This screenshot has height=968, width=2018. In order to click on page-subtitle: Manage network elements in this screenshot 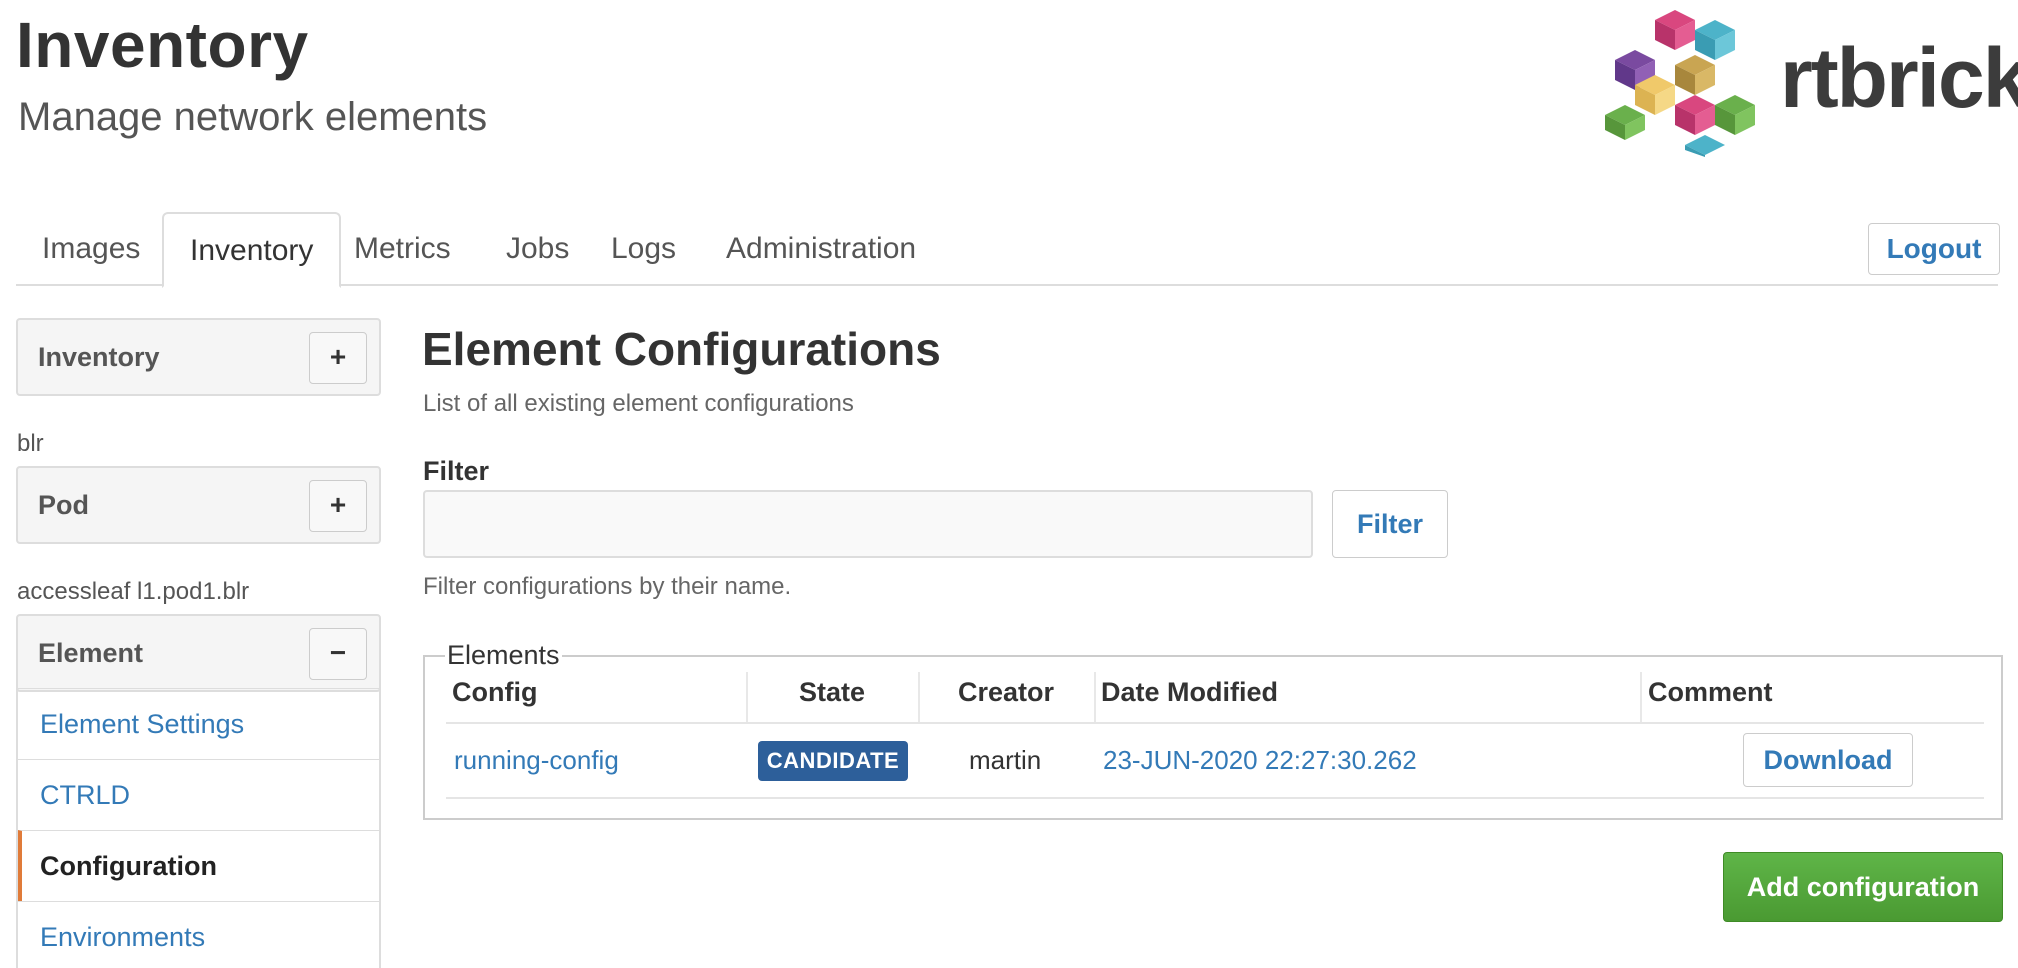, I will do `click(253, 117)`.